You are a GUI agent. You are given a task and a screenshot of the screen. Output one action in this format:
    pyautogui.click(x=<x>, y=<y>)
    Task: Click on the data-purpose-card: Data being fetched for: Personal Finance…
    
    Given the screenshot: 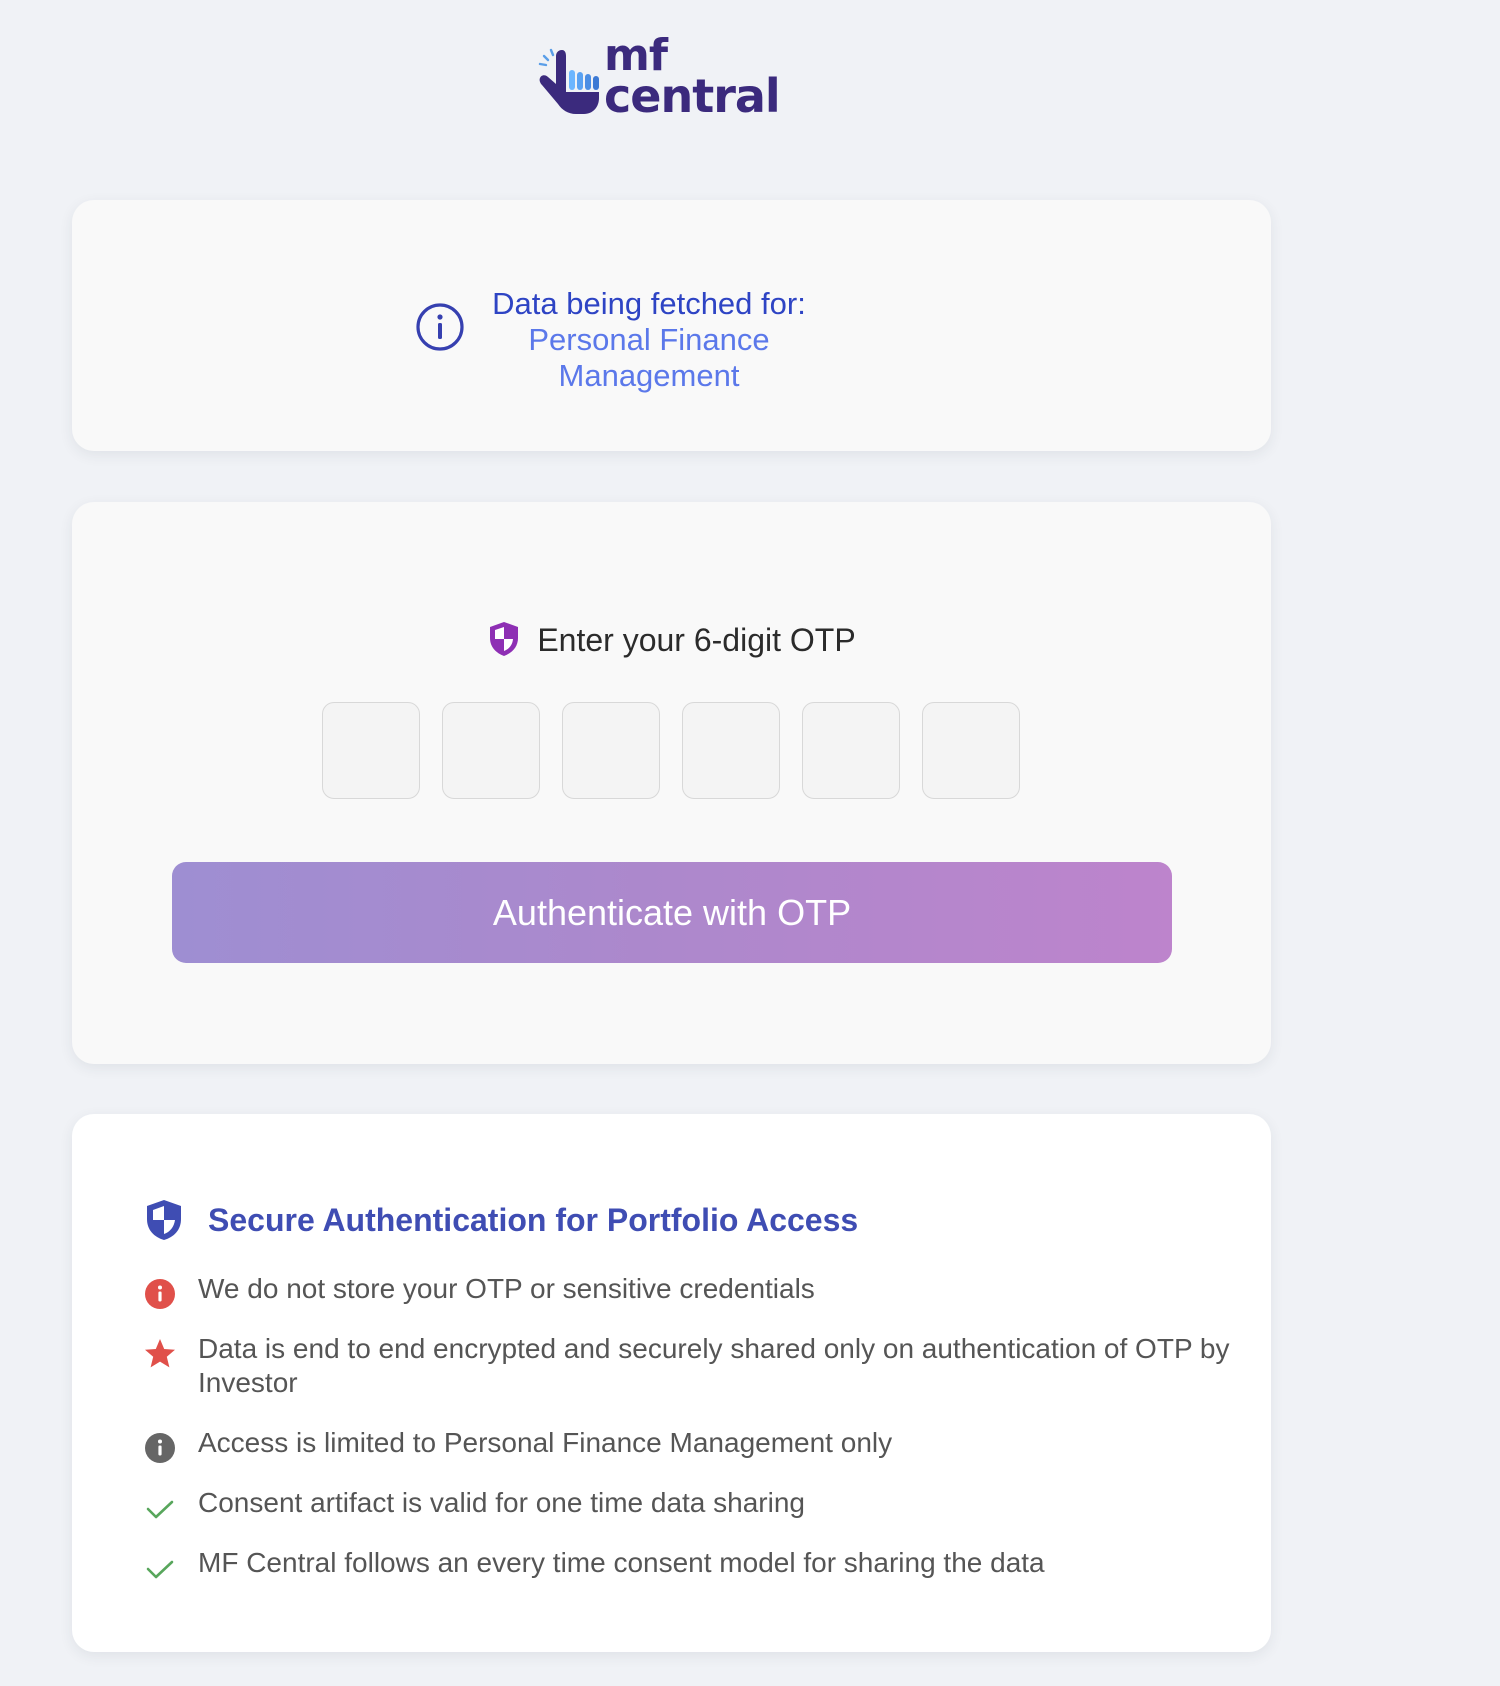 What is the action you would take?
    pyautogui.click(x=671, y=325)
    